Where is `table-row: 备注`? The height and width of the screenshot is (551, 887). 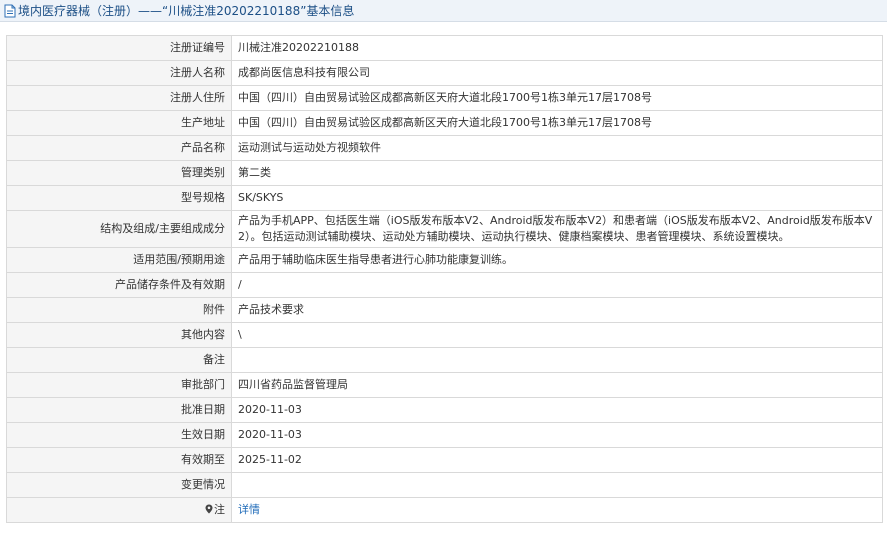 table-row: 备注 is located at coordinates (444, 360).